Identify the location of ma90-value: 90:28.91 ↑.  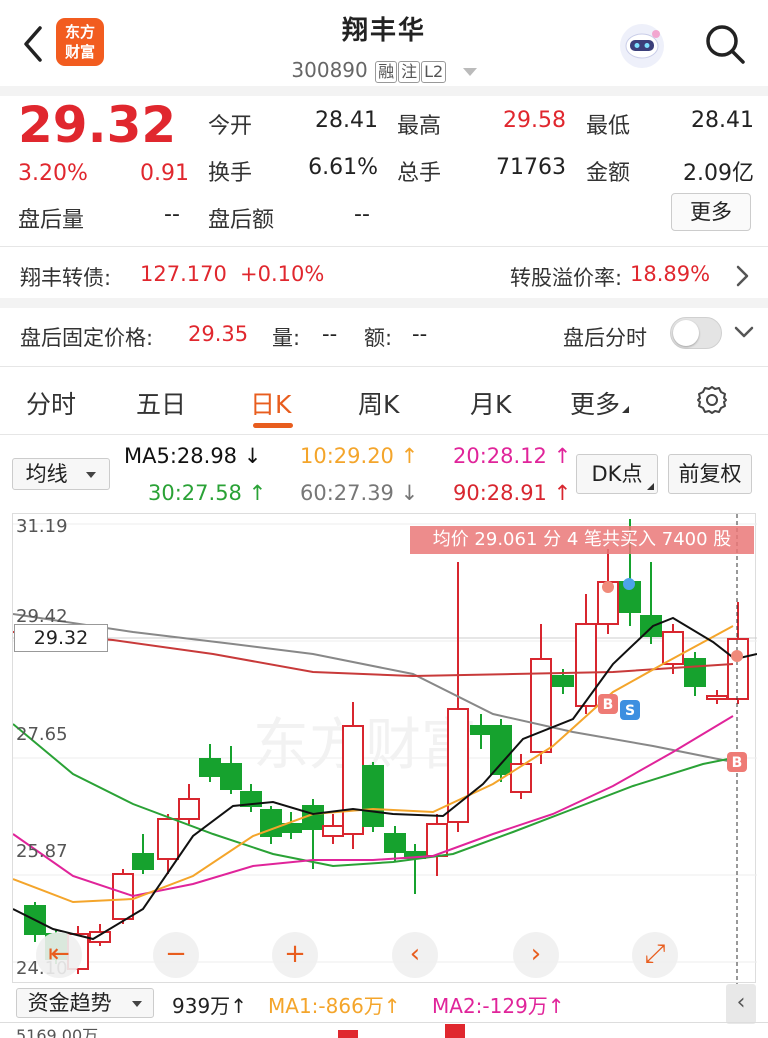
(512, 493).